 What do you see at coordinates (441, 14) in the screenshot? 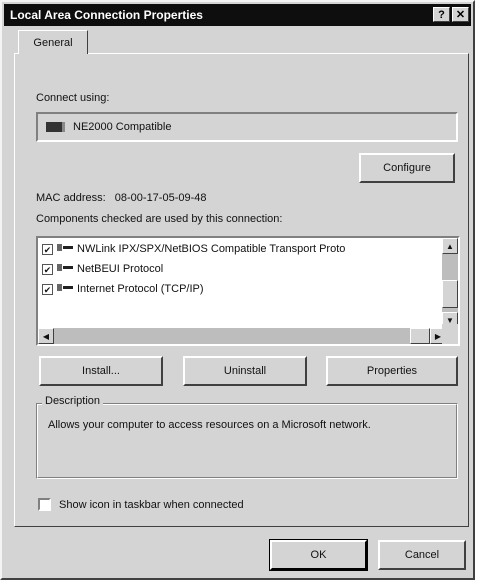
I see `help-button: ?` at bounding box center [441, 14].